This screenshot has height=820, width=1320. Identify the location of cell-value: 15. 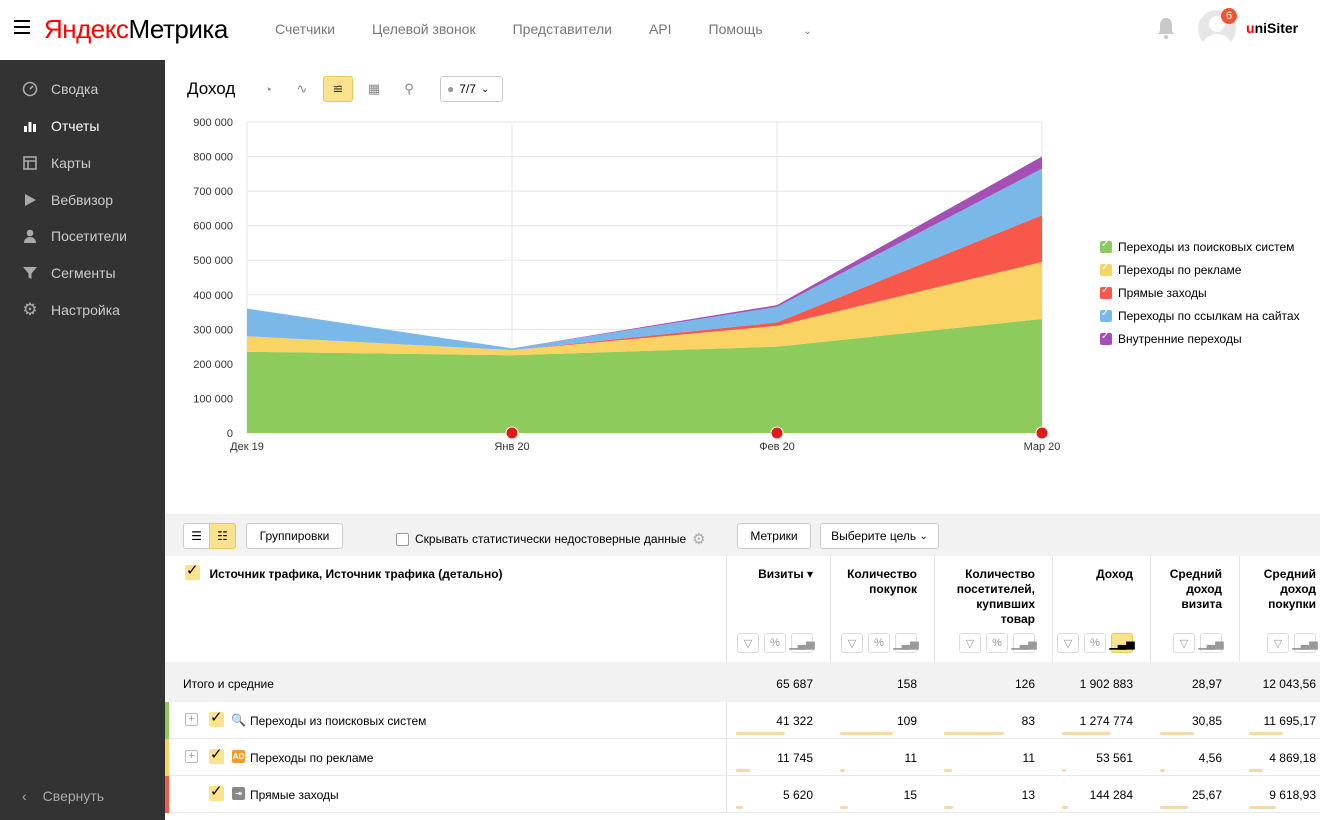
(910, 795).